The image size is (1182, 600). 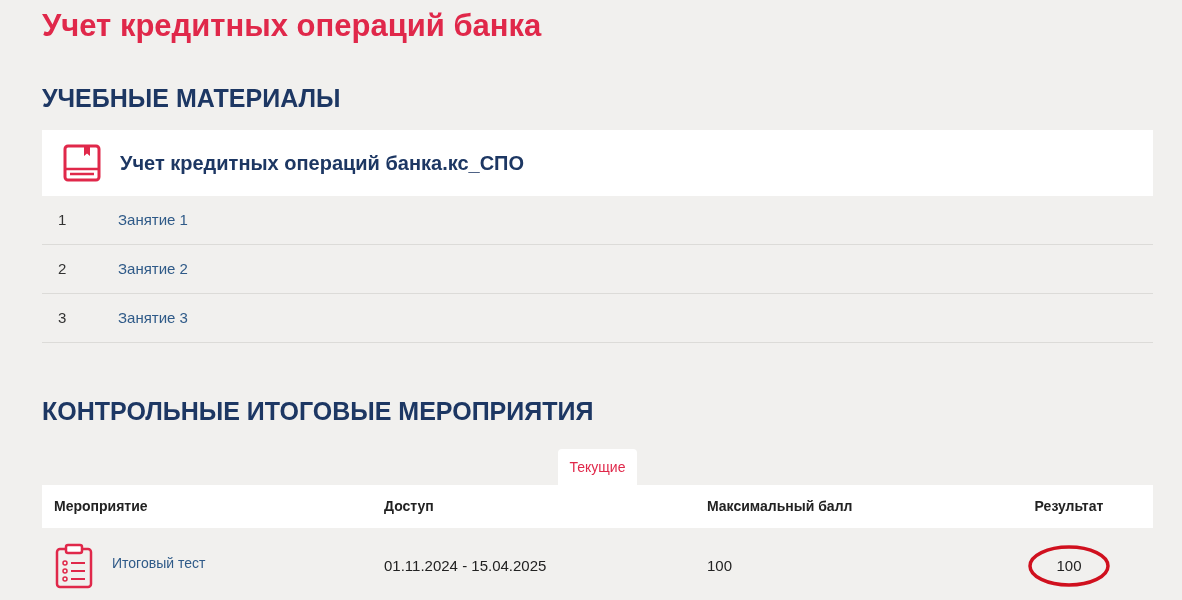 I want to click on table-cell-text: 01.11.2024 - 15.04.2025, so click(x=466, y=565).